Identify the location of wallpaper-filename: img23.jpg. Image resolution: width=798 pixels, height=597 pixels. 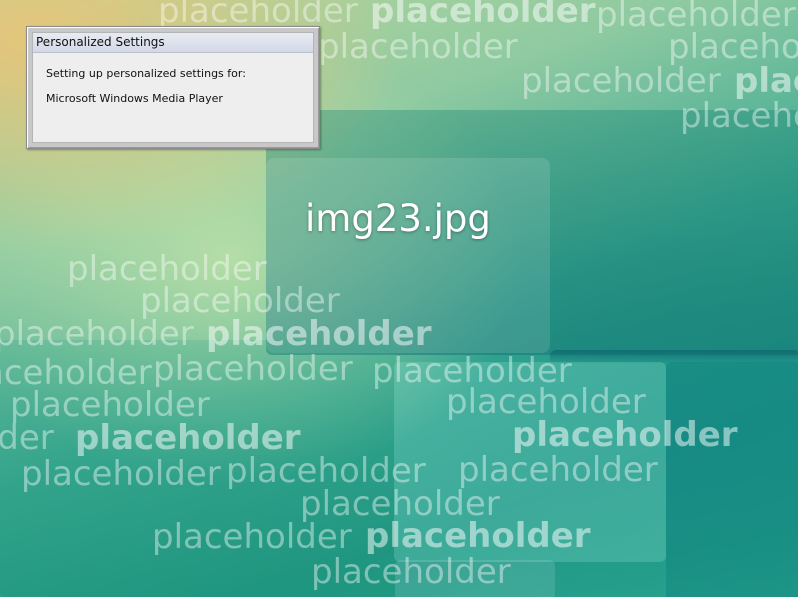
(398, 218).